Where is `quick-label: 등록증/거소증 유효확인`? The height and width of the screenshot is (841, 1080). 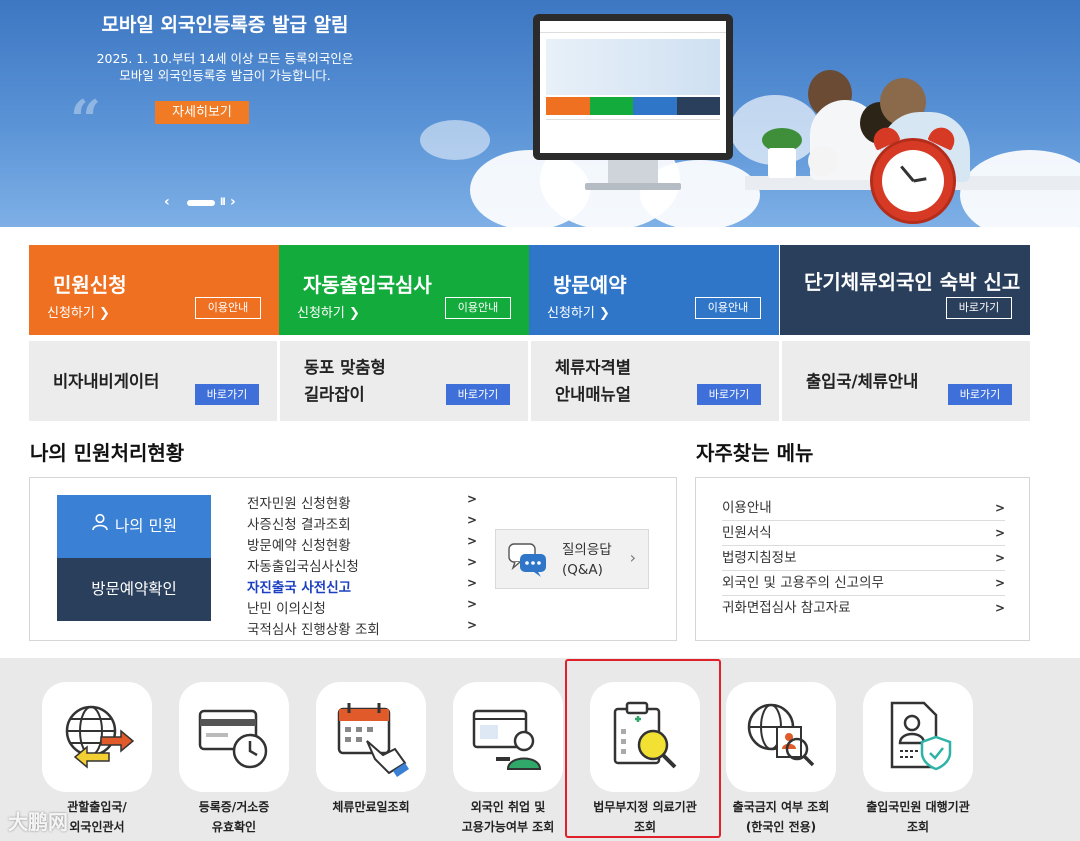
quick-label: 등록증/거소증 유효확인 is located at coordinates (234, 817).